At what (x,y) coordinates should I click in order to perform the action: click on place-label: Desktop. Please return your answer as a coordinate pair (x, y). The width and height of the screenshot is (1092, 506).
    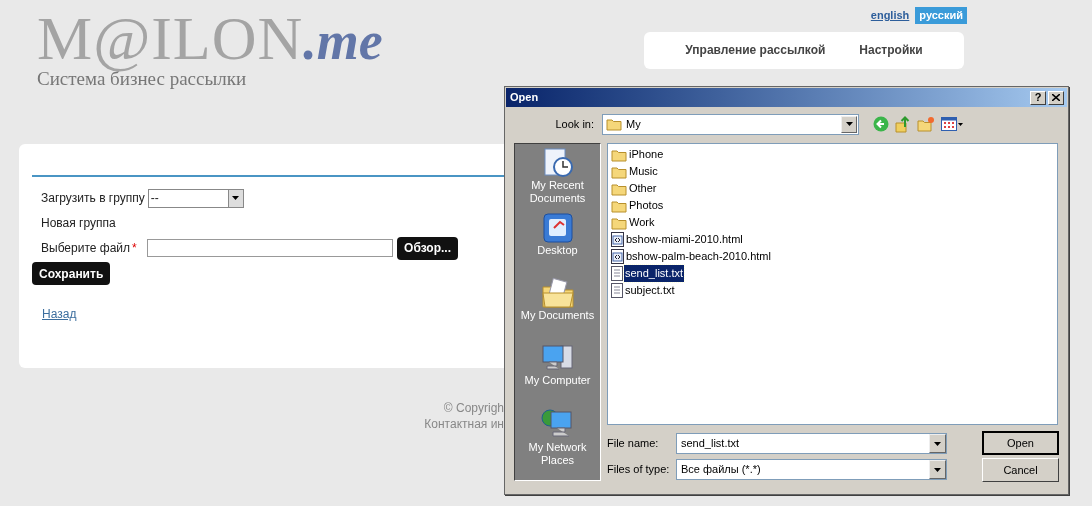
    Looking at the image, I should click on (557, 250).